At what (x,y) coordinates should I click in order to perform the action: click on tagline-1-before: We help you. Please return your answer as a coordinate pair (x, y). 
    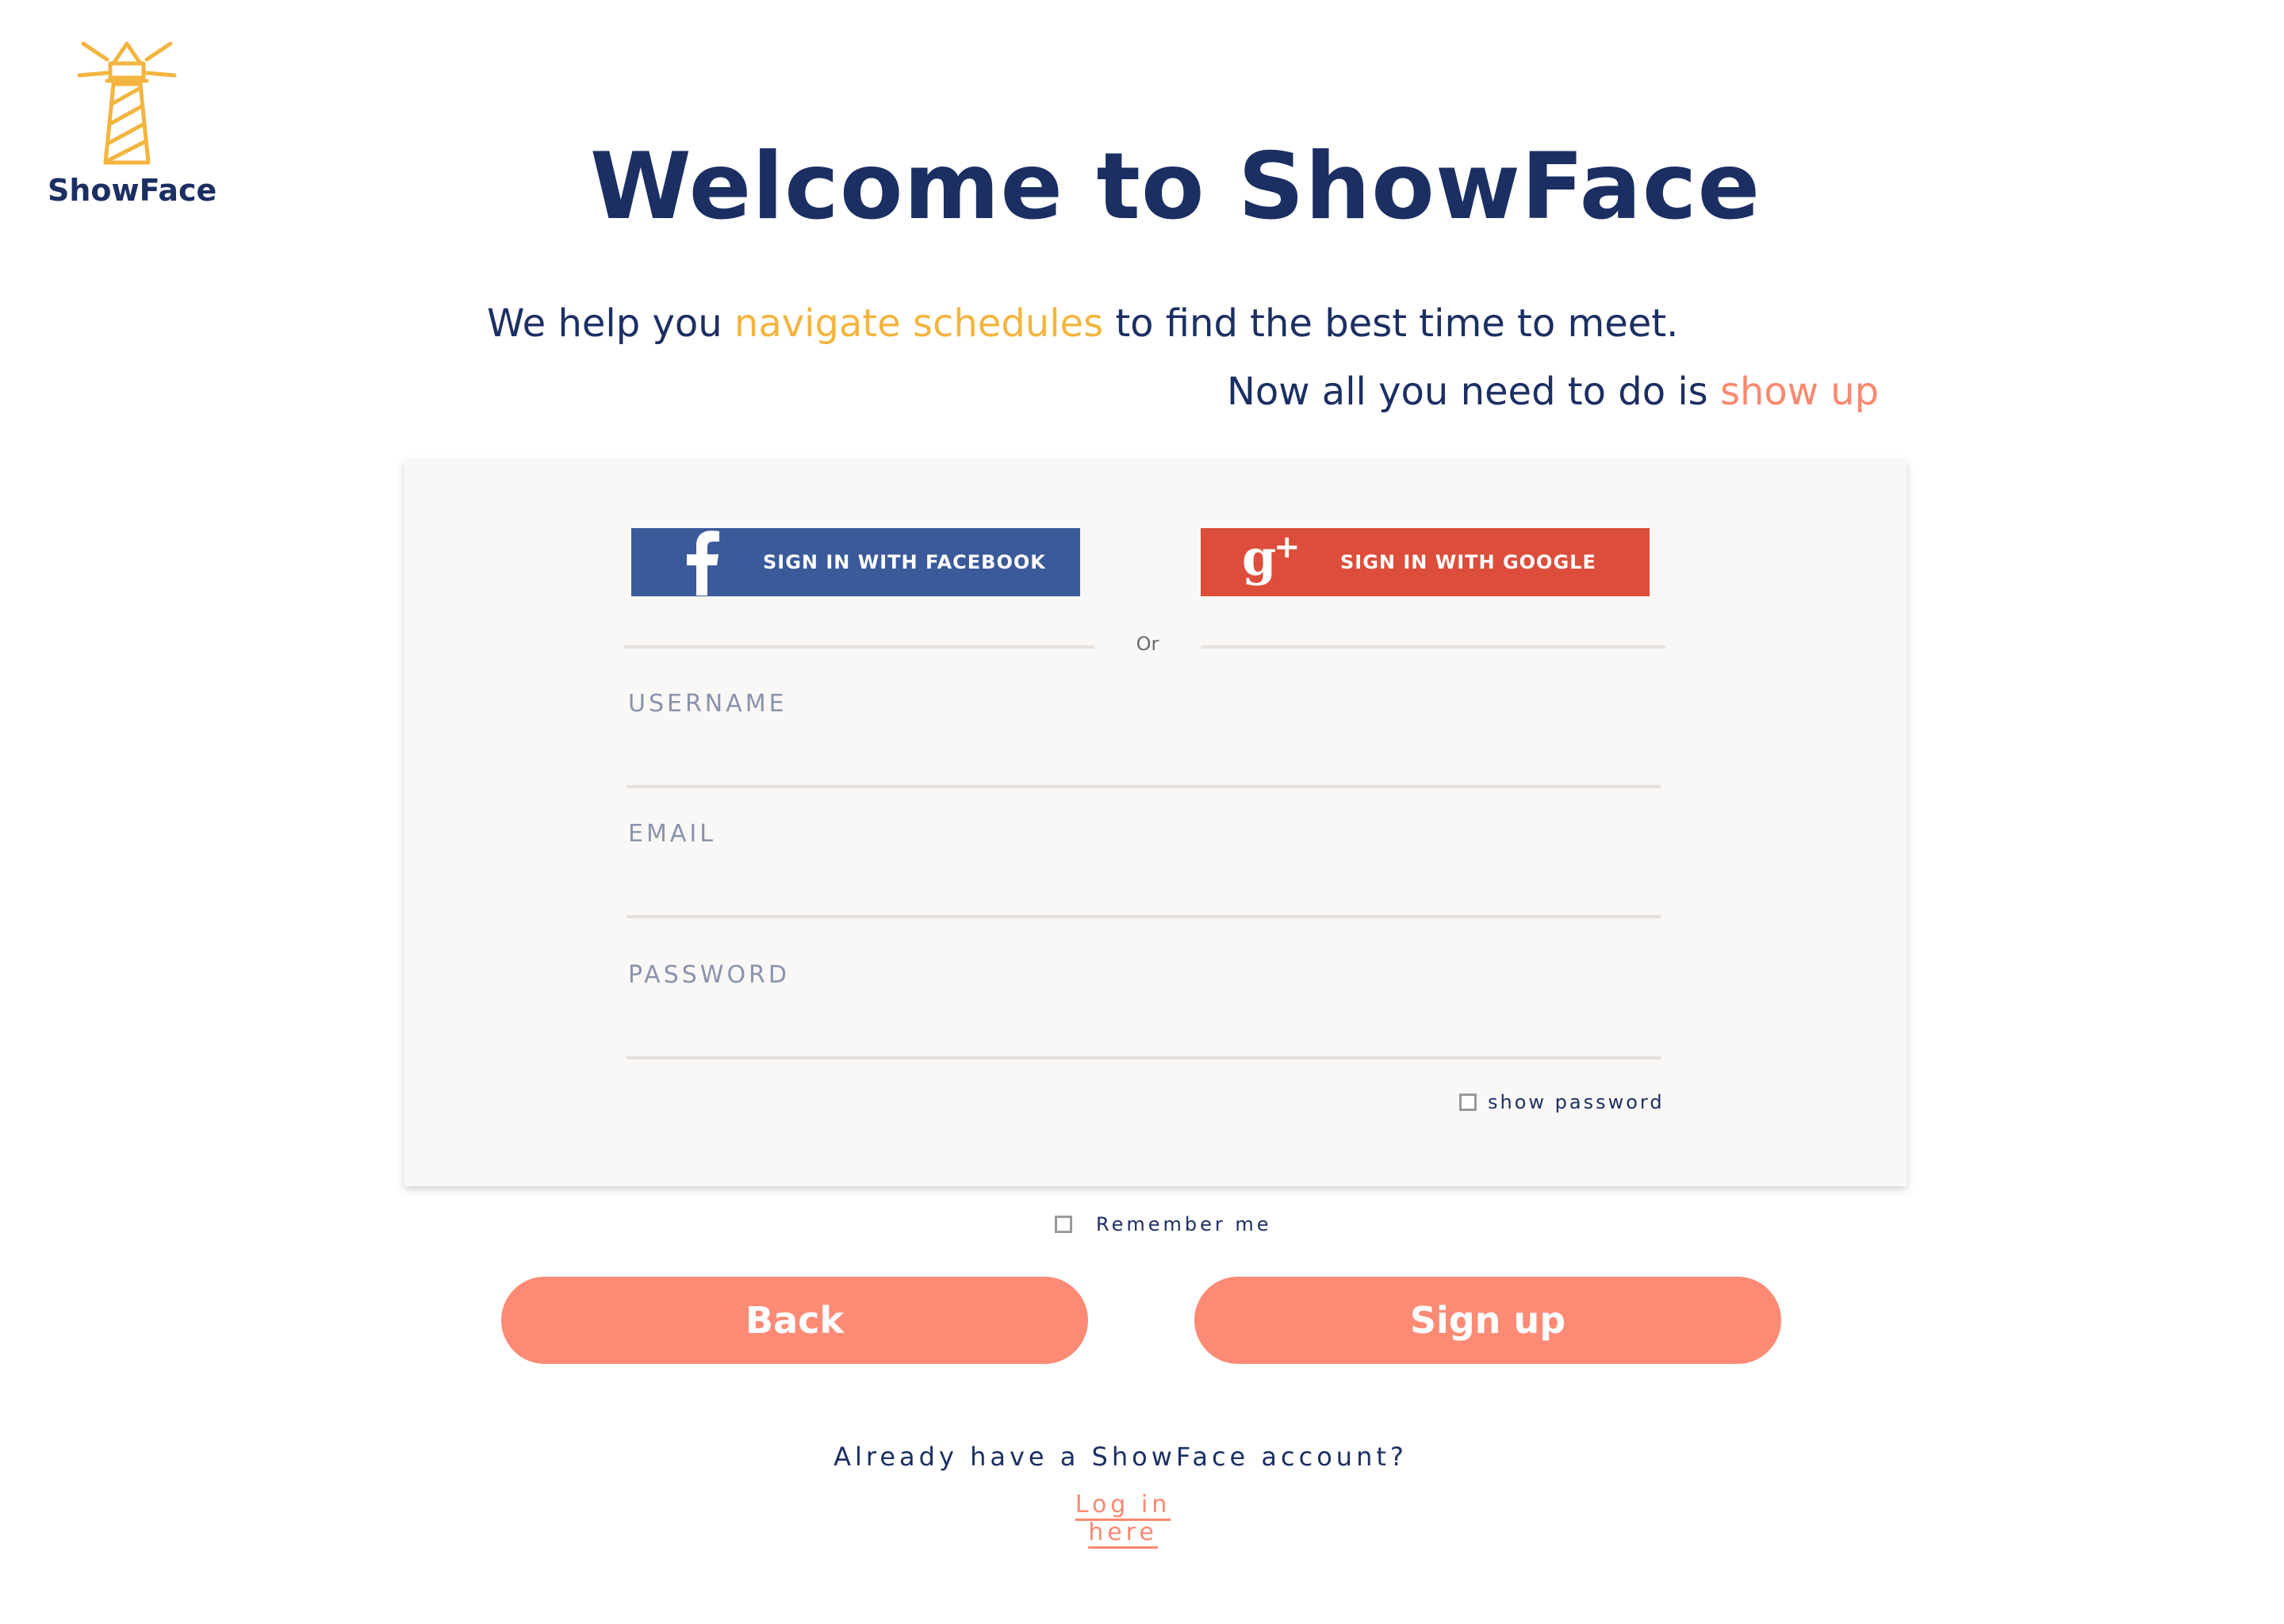
    Looking at the image, I should click on (610, 323).